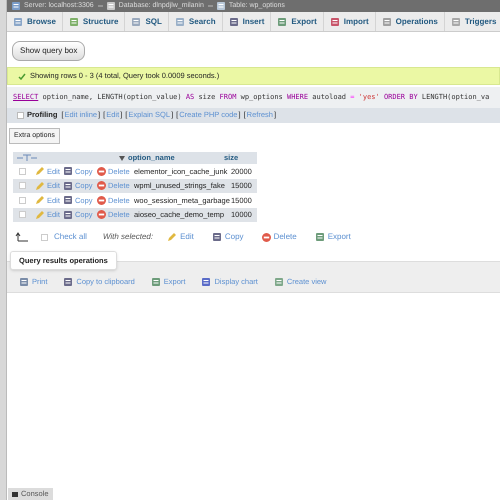  I want to click on select-arrow-icon, so click(22, 237).